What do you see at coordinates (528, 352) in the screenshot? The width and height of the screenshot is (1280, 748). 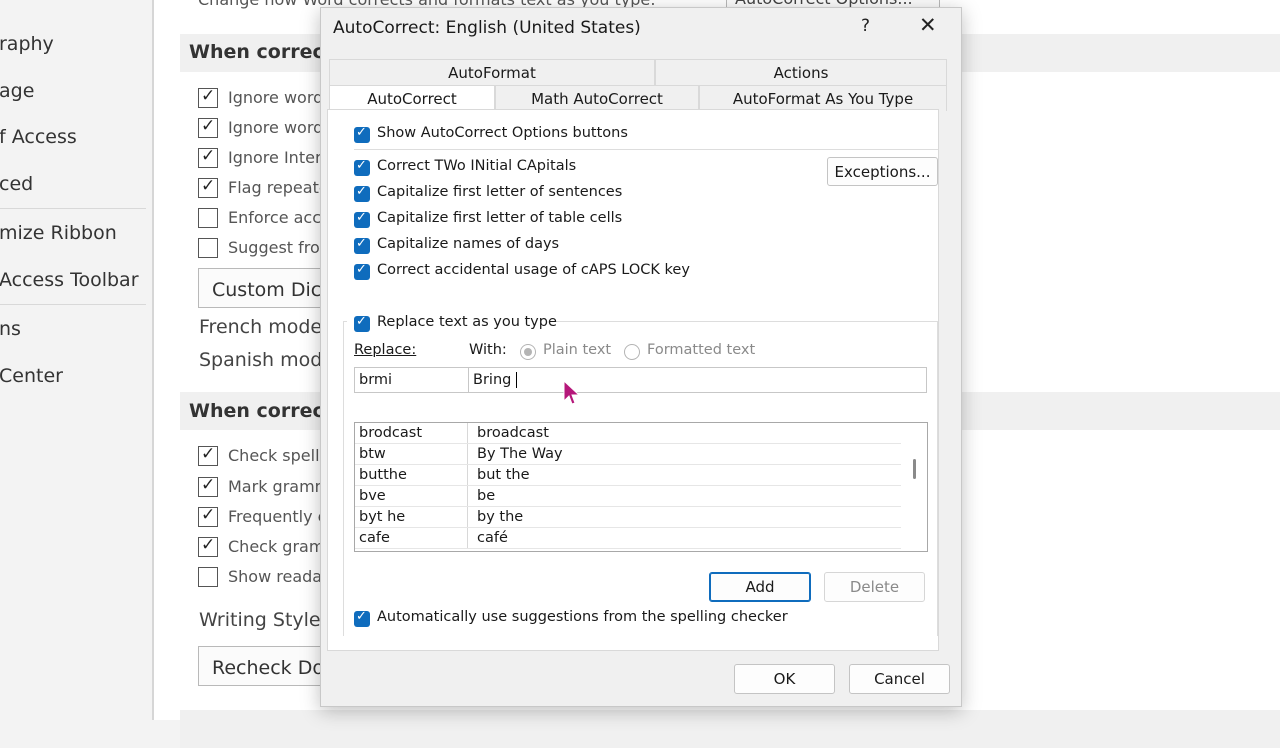 I see `plain-text-radio` at bounding box center [528, 352].